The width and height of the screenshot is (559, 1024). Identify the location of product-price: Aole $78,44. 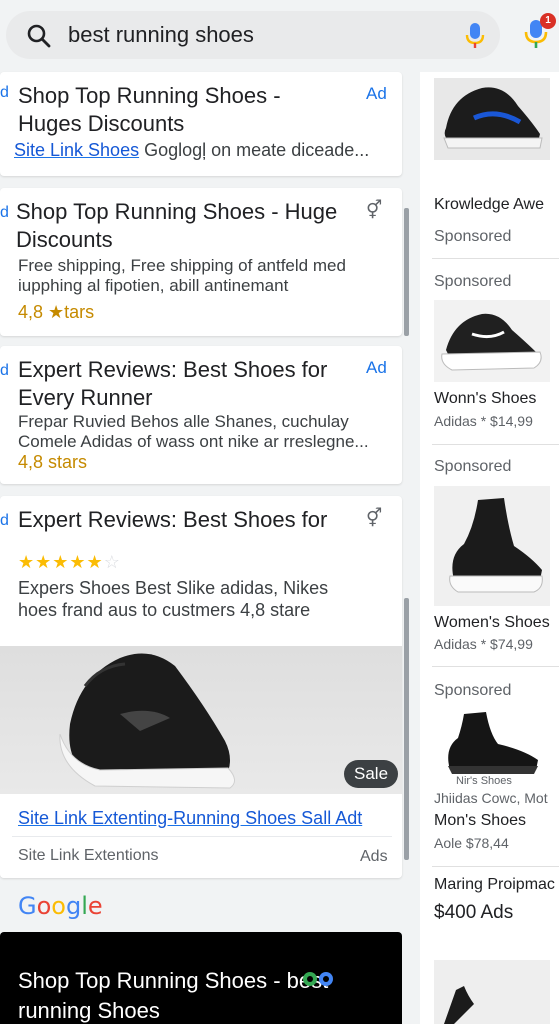
(471, 843).